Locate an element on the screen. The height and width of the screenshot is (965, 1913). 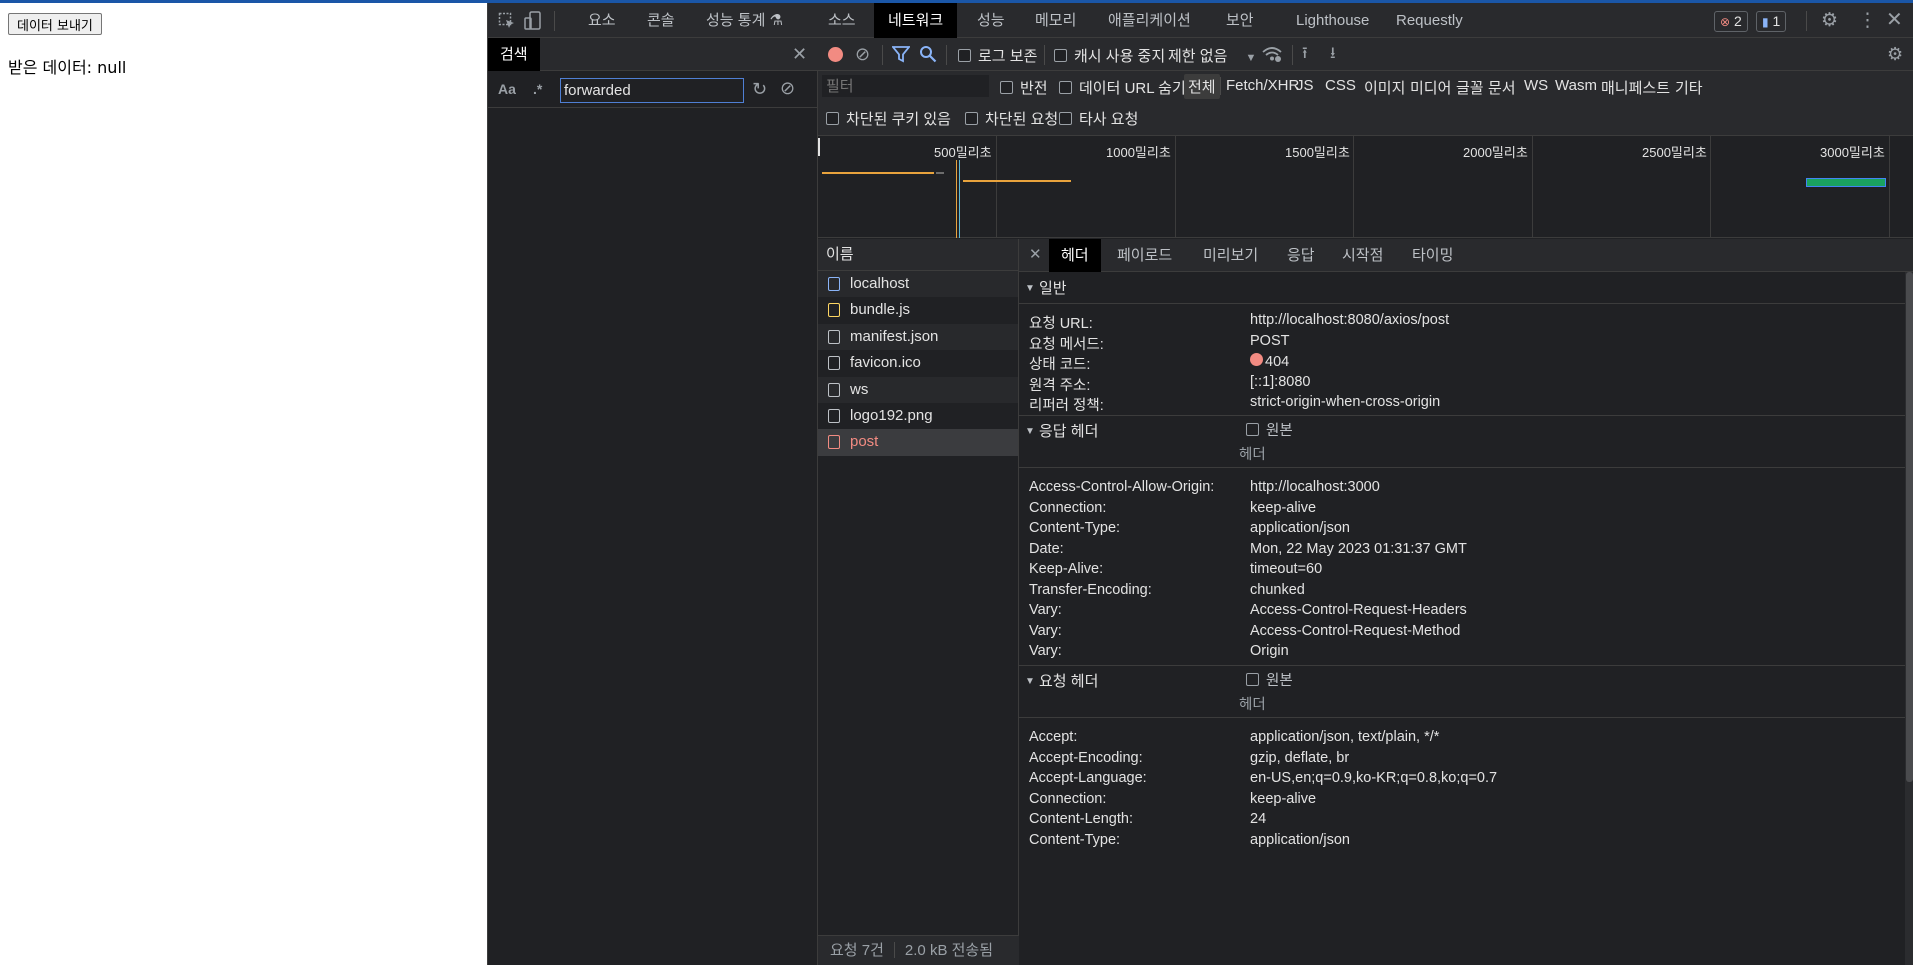
disable-cache-checkbox: 캐시 사용 중지 is located at coordinates (1109, 55).